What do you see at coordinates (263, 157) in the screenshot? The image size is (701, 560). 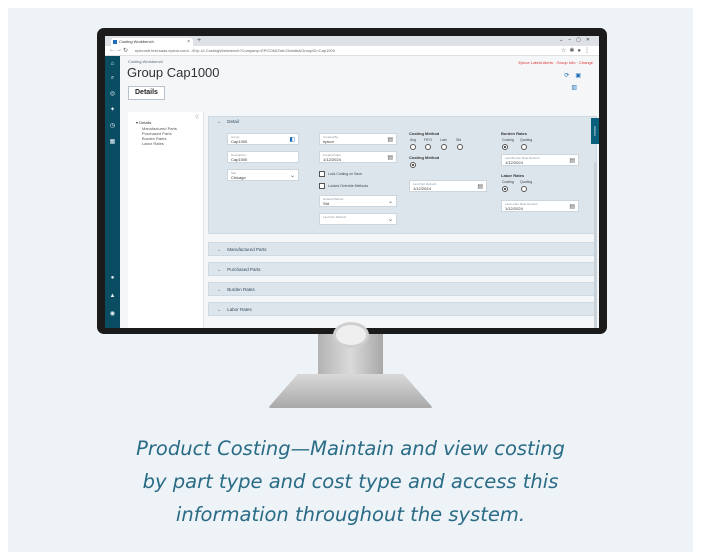 I see `description-field: Description Cap1000` at bounding box center [263, 157].